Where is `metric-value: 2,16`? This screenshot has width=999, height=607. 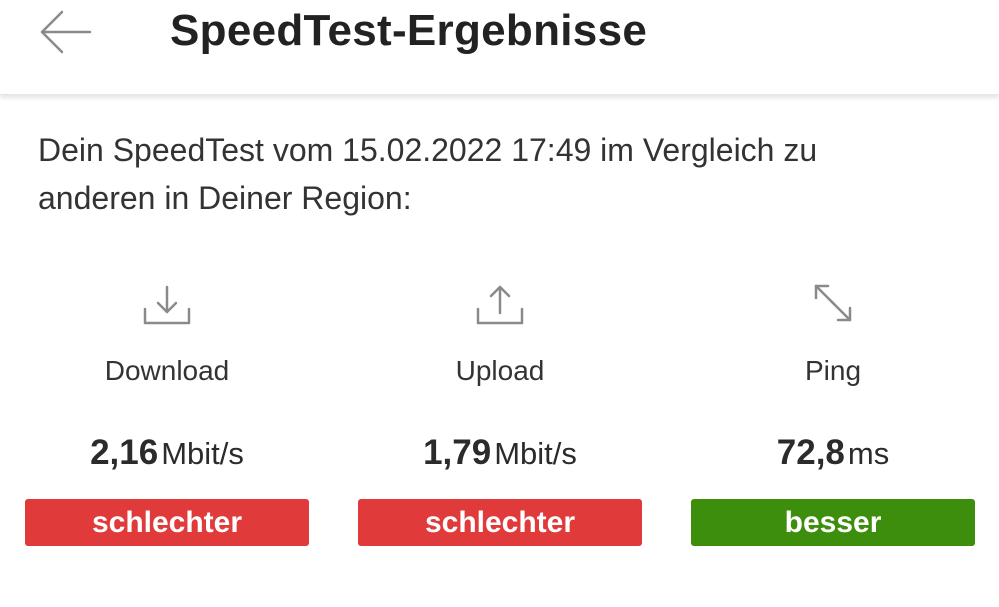 metric-value: 2,16 is located at coordinates (124, 452).